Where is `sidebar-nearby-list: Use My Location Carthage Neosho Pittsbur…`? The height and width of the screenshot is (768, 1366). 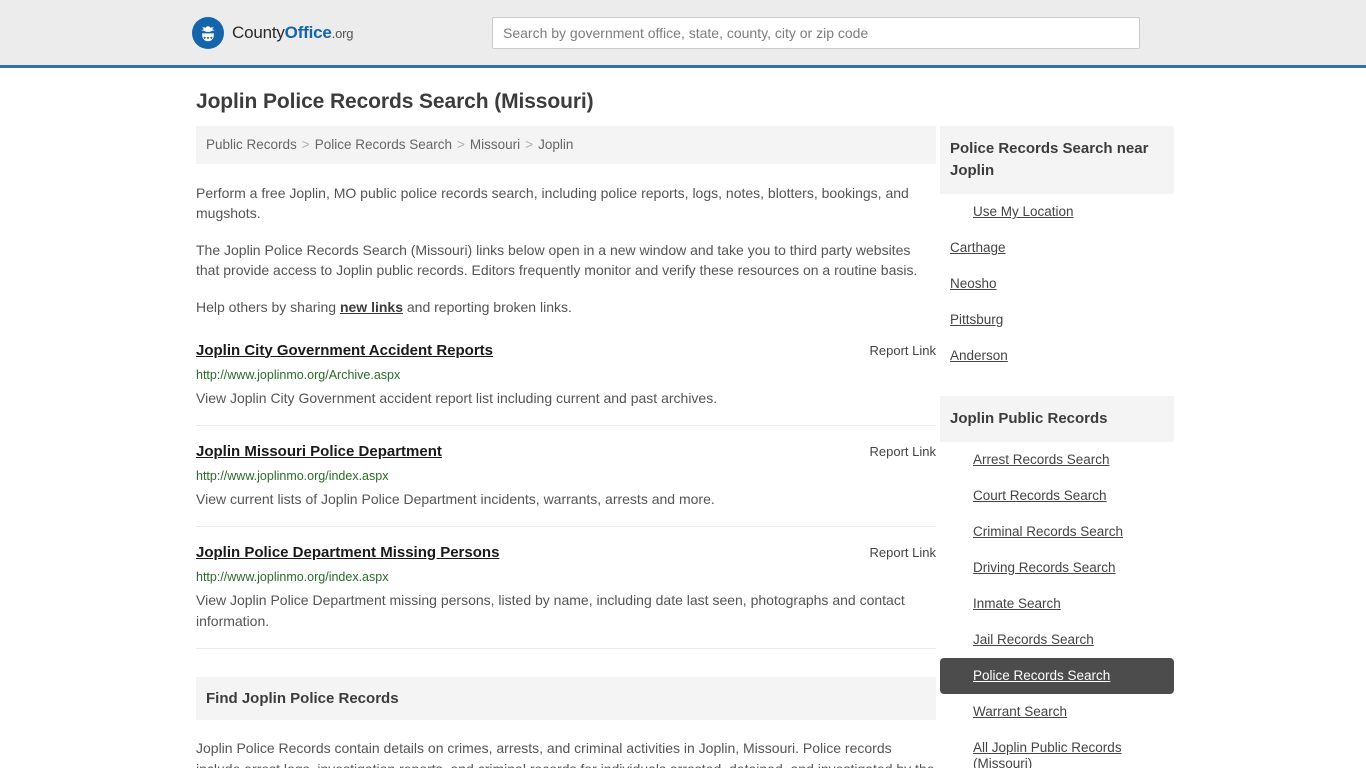 sidebar-nearby-list: Use My Location Carthage Neosho Pittsbur… is located at coordinates (1057, 284).